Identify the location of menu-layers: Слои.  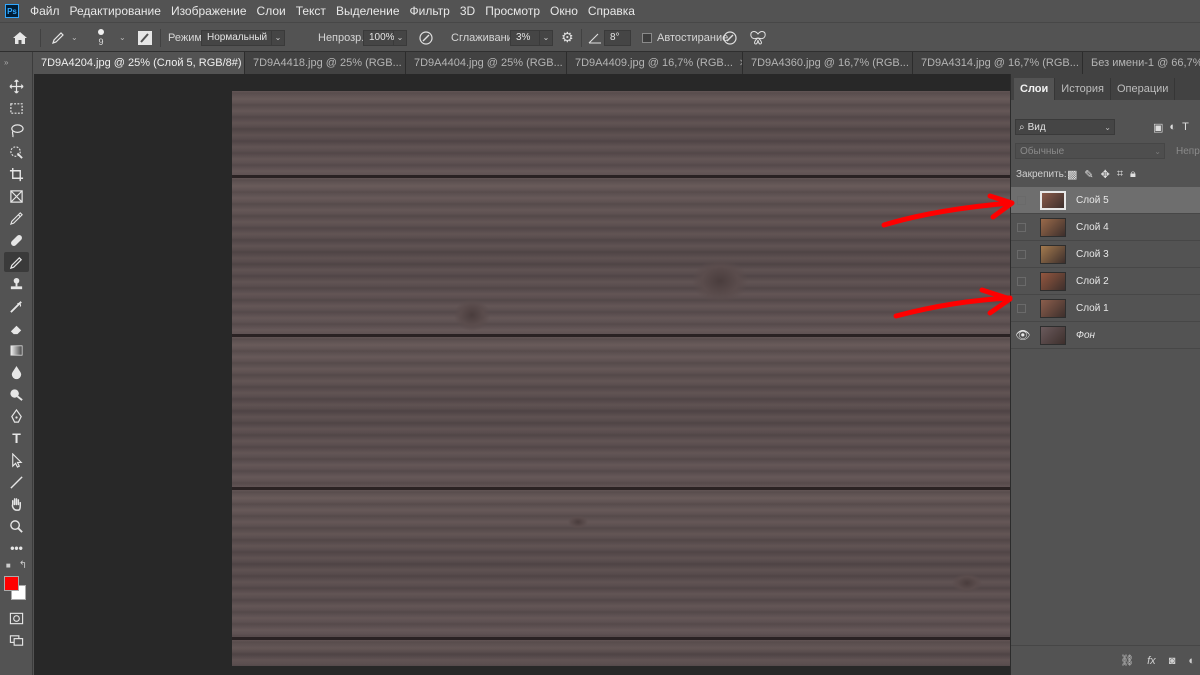
(271, 11).